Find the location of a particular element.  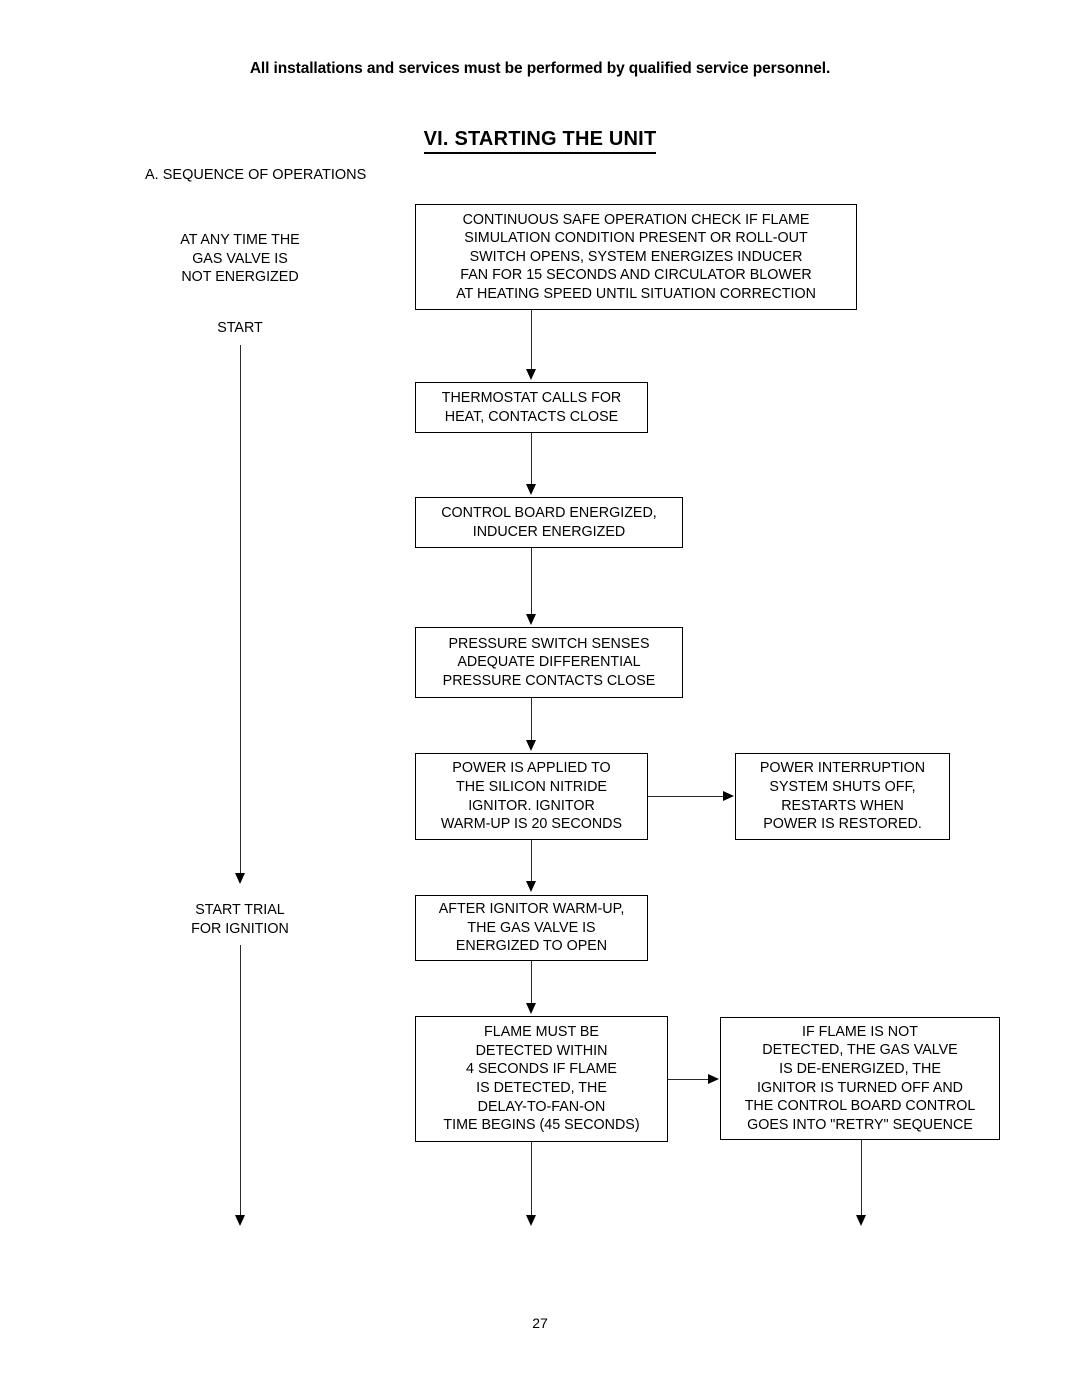

connector-flame-to-next-page is located at coordinates (531, 1181).